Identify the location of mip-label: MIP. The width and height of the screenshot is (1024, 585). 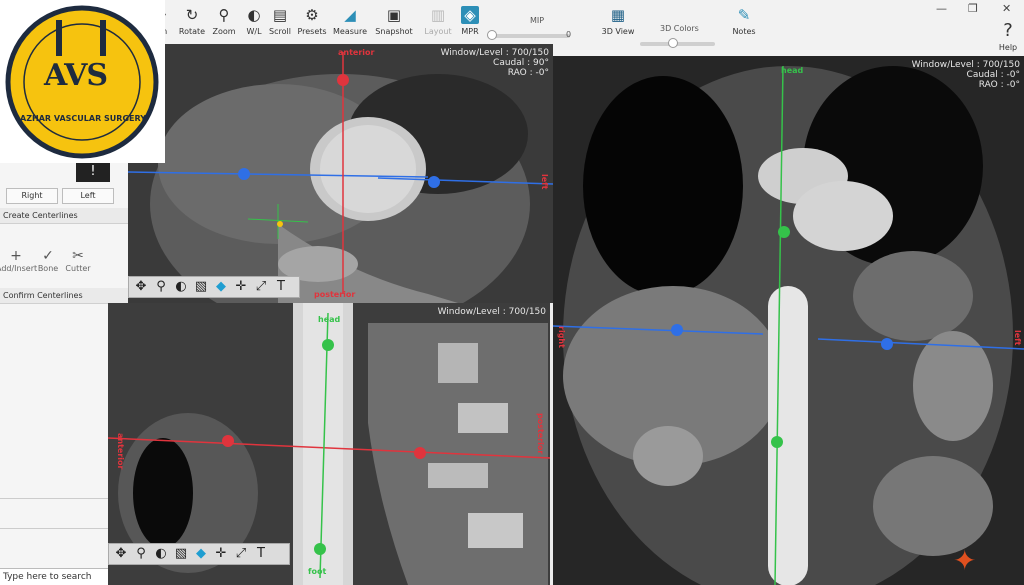
(537, 20).